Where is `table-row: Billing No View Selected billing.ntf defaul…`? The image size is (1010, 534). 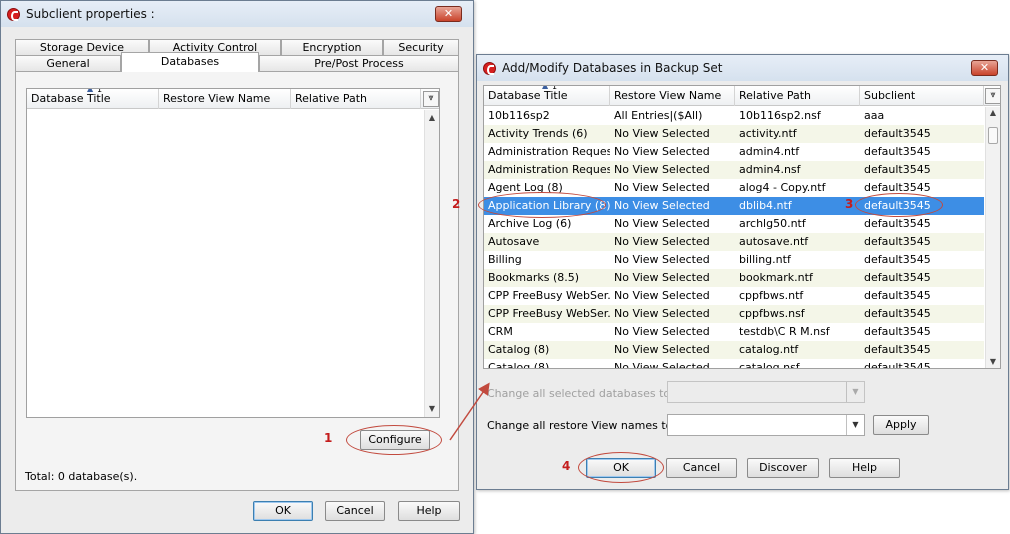
table-row: Billing No View Selected billing.ntf defaul… is located at coordinates (734, 260).